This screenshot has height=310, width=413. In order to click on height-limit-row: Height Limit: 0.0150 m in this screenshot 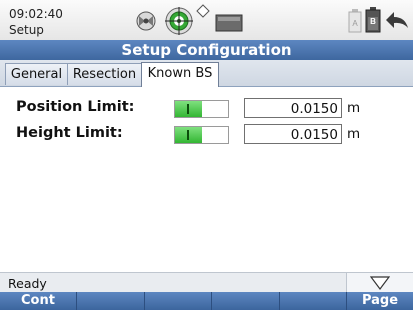, I will do `click(206, 134)`.